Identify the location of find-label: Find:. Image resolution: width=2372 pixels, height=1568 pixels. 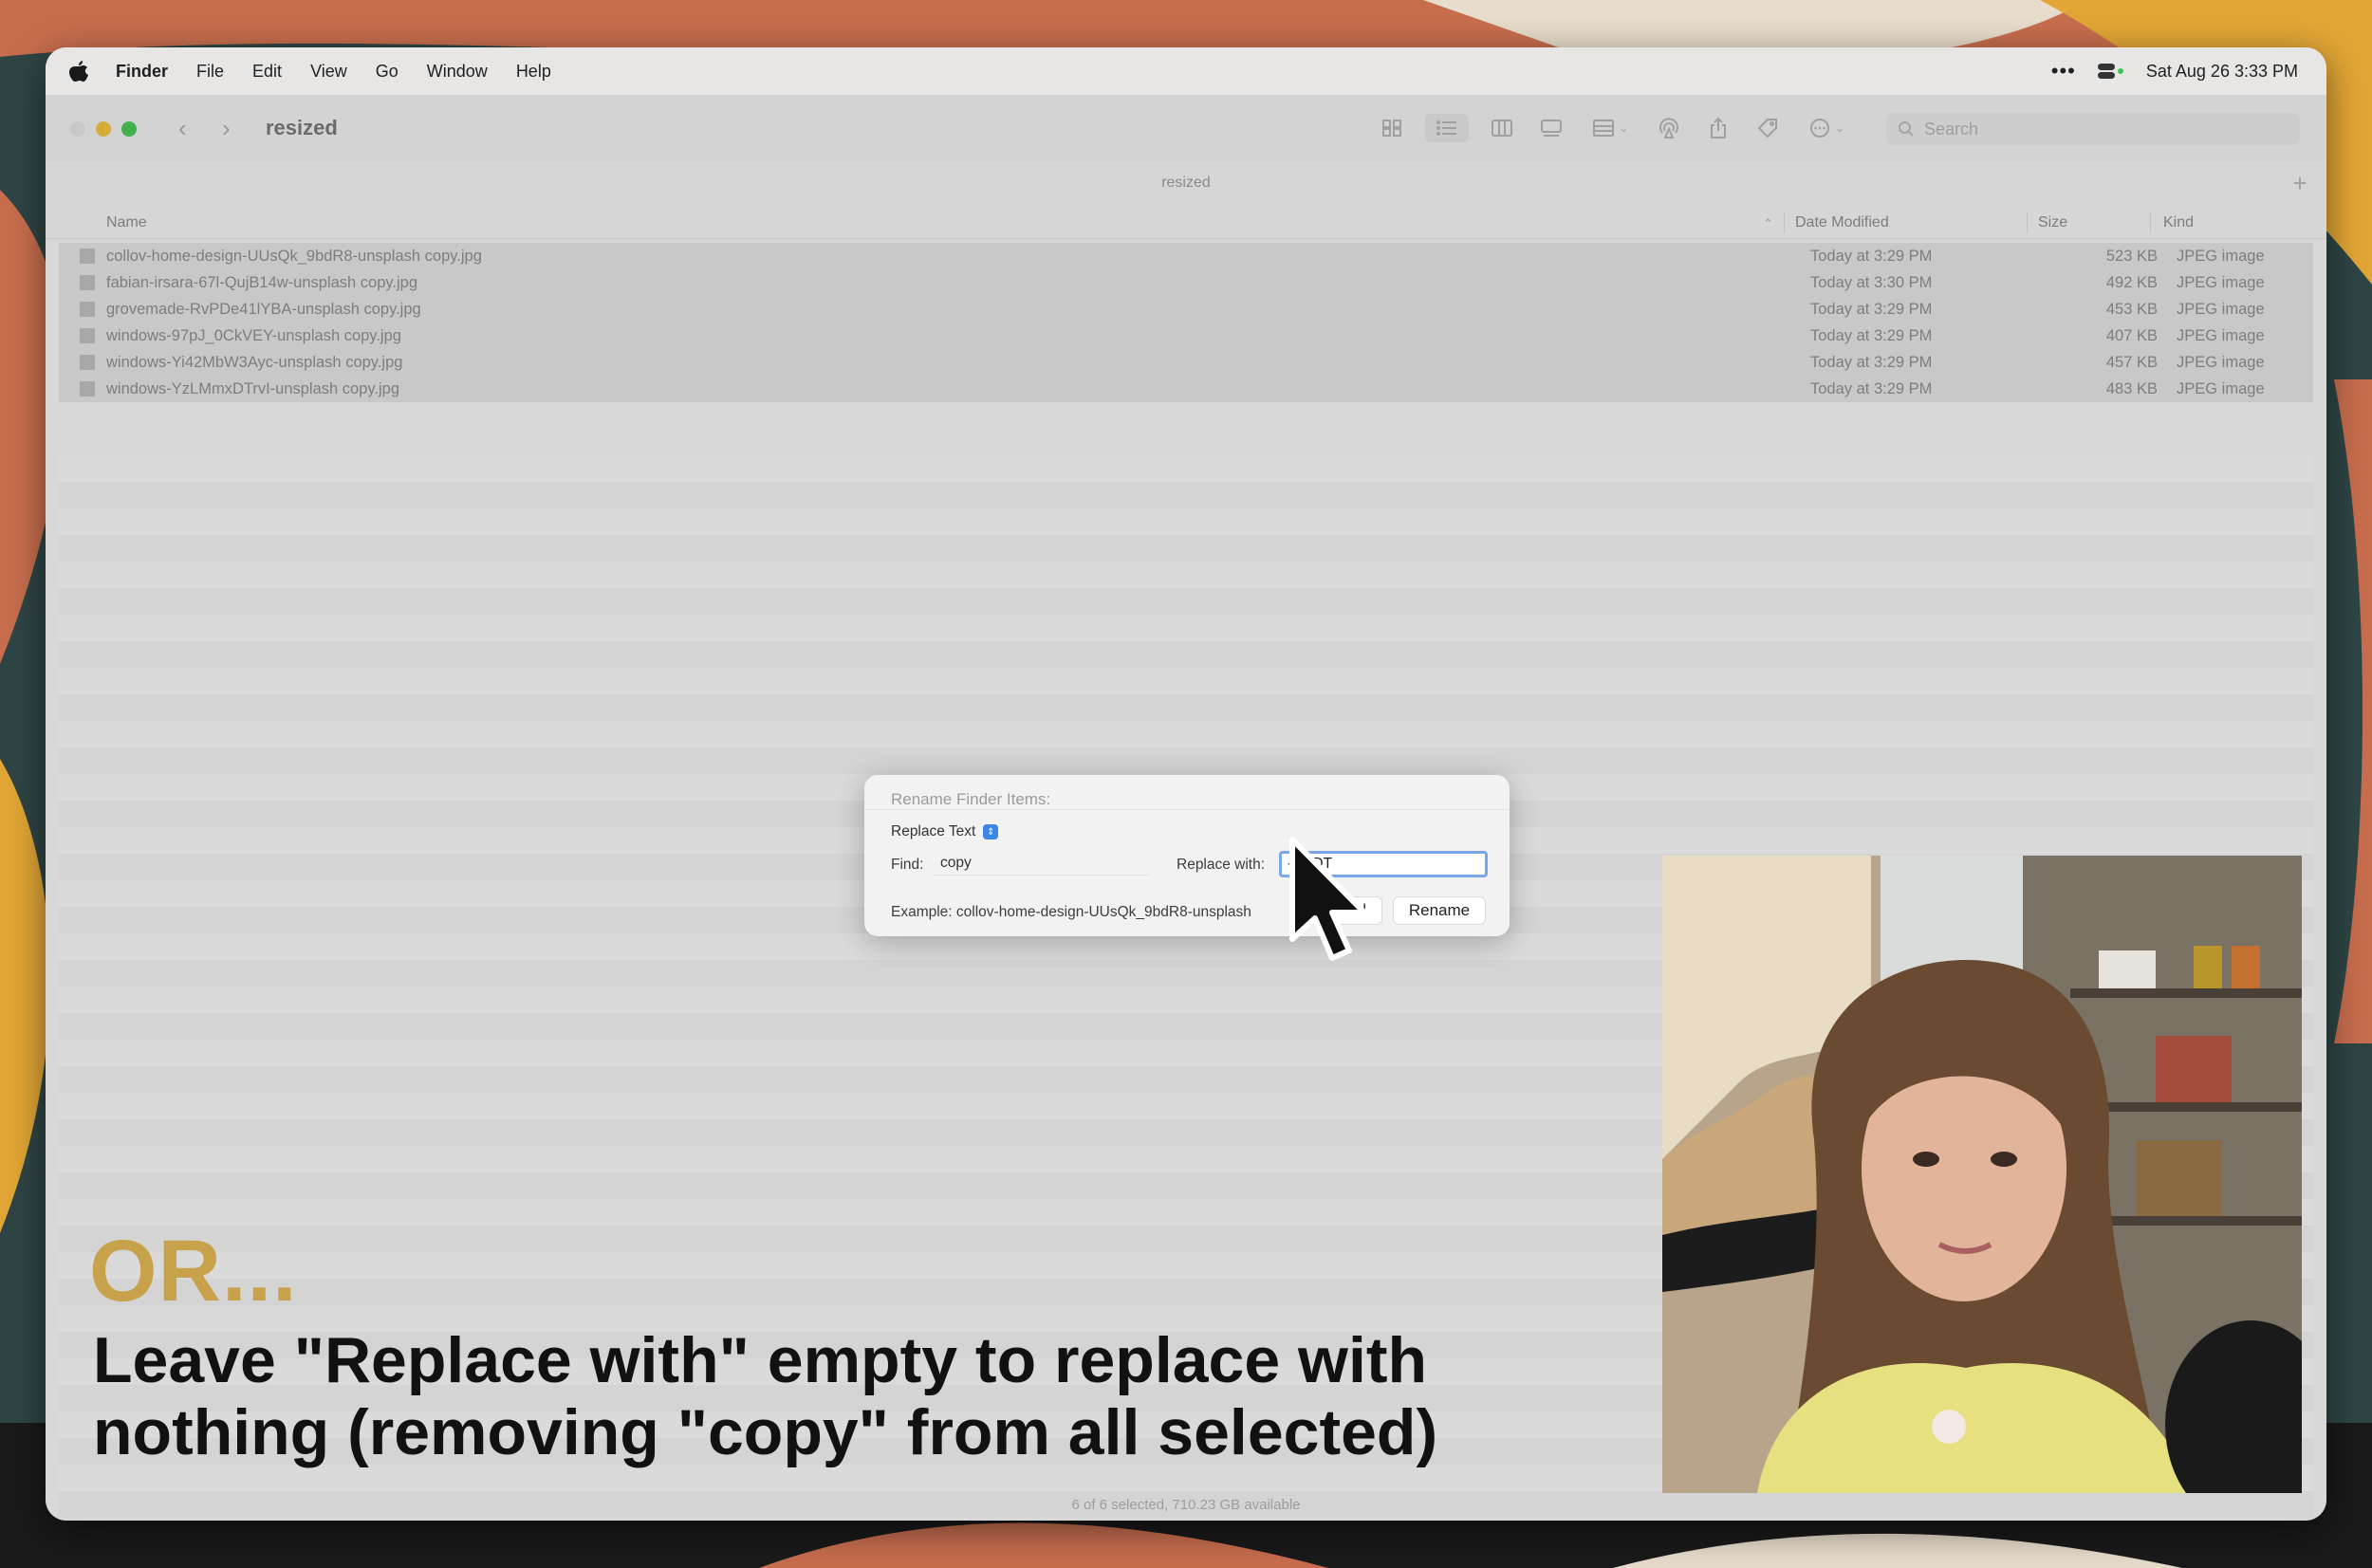
(907, 865).